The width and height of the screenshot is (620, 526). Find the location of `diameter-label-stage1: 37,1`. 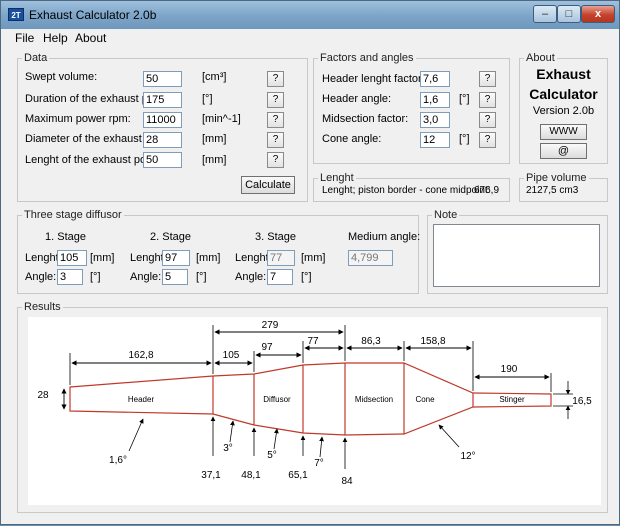

diameter-label-stage1: 37,1 is located at coordinates (211, 475).